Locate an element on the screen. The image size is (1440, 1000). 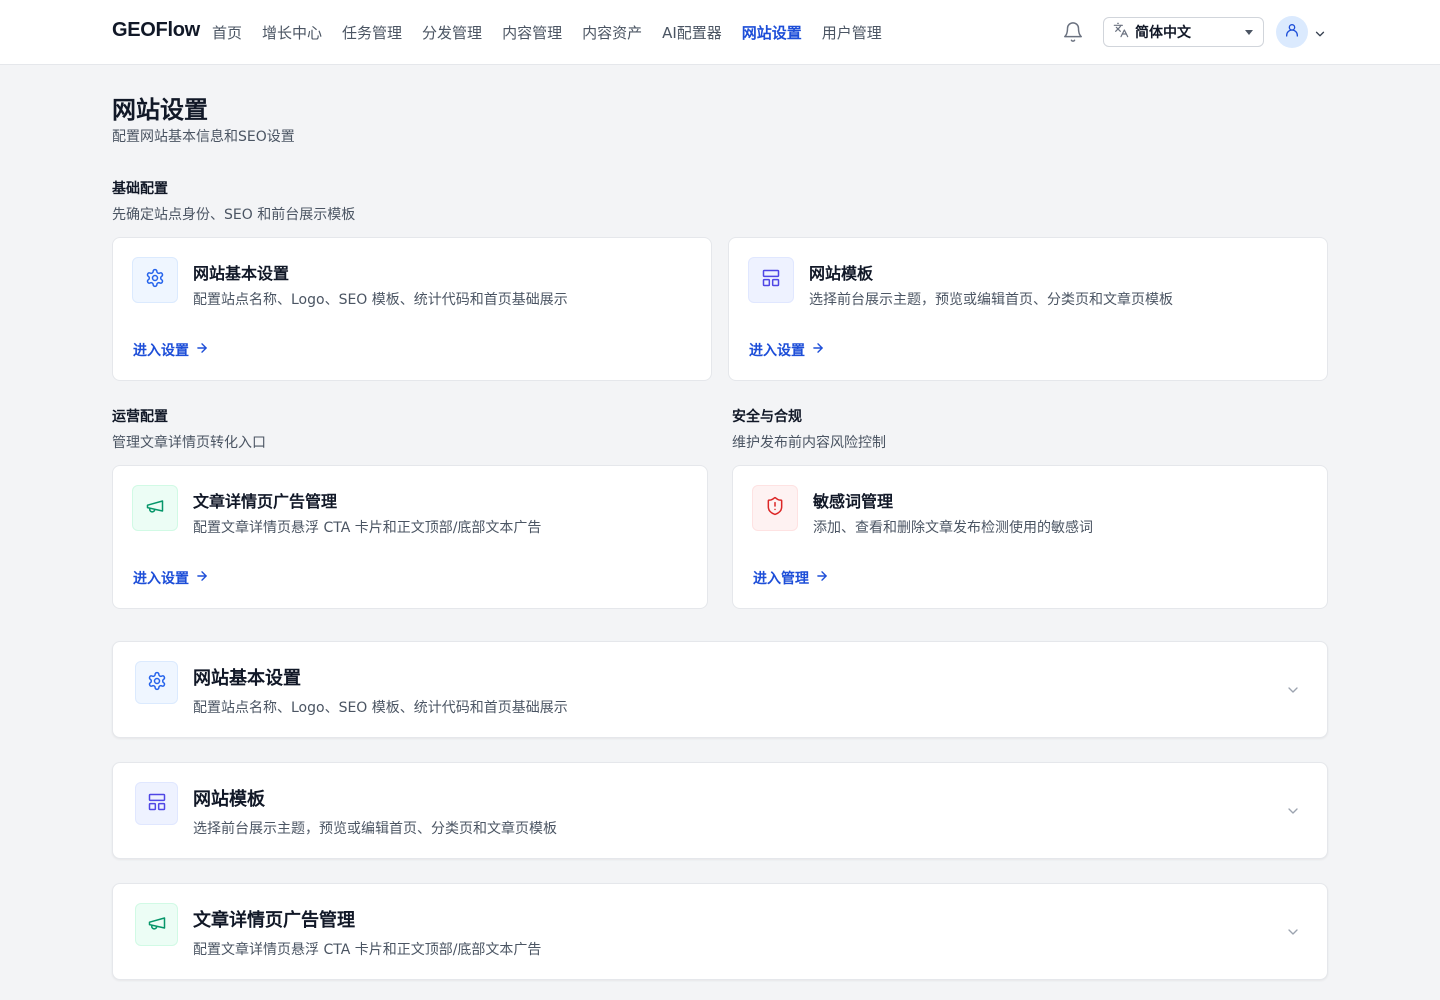
card-title: 网站基本设置 is located at coordinates (241, 273).